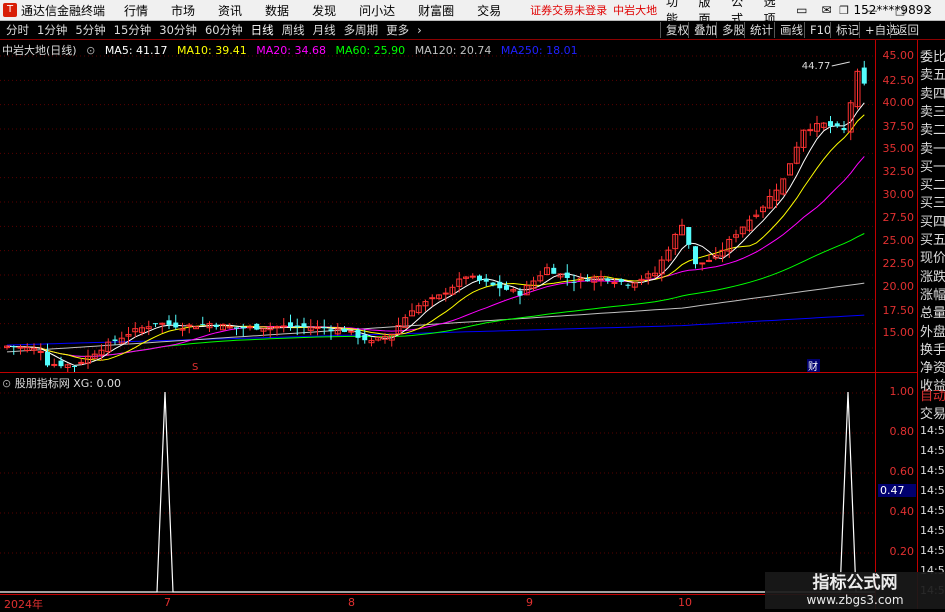  I want to click on ma10-label: MA10: 39.41, so click(212, 50).